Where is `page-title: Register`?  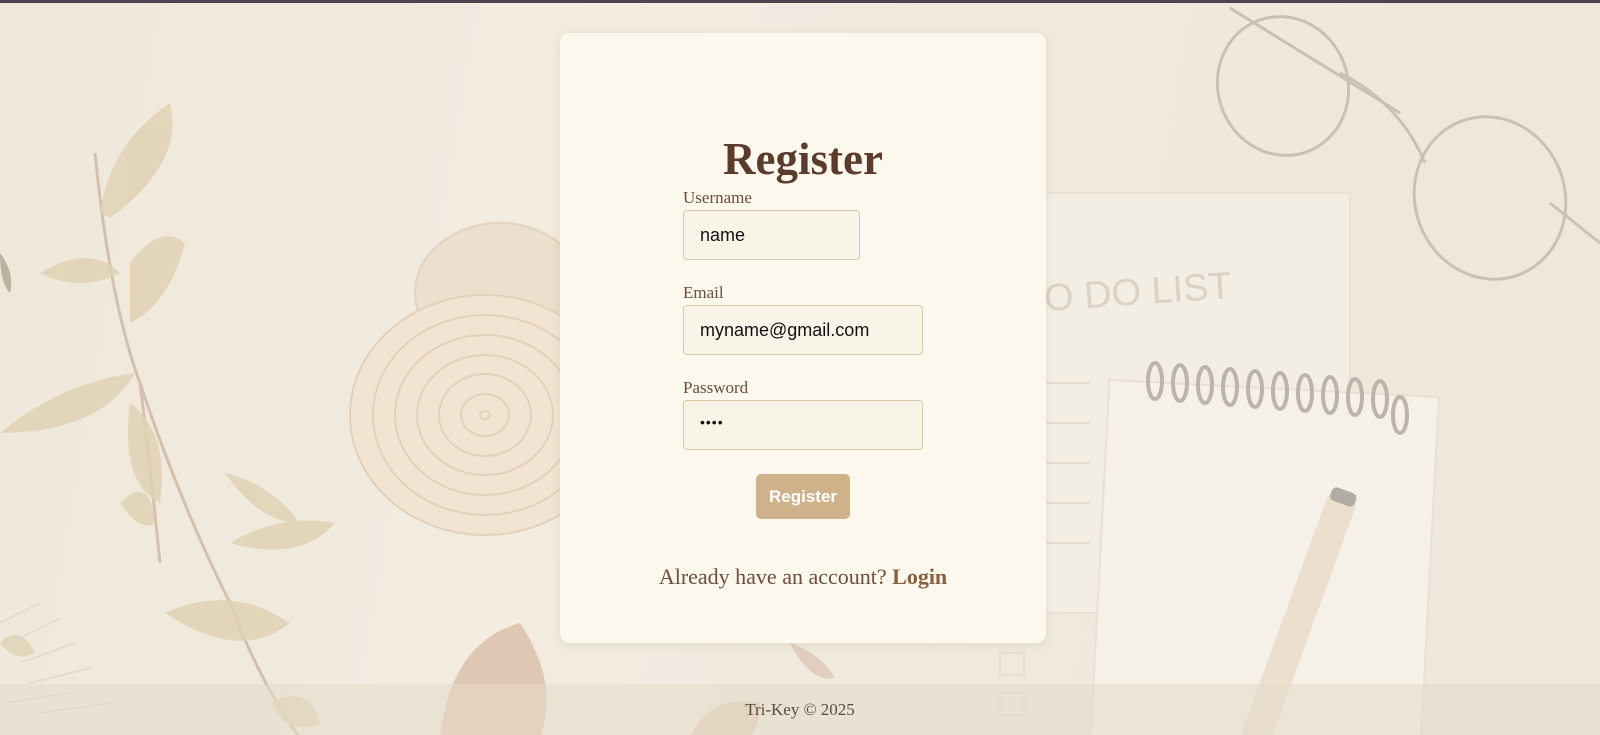 page-title: Register is located at coordinates (803, 159).